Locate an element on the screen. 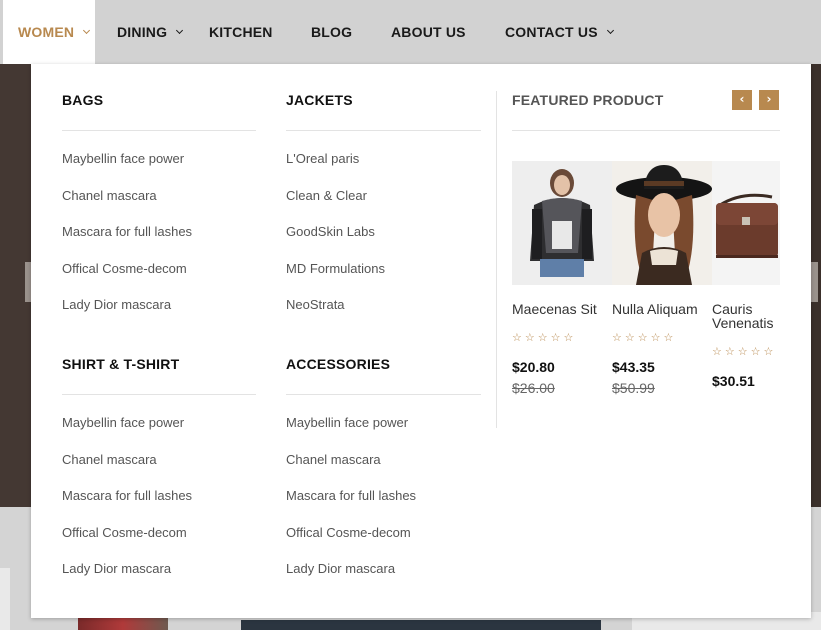  nav-item-contact-us: CONTACT US is located at coordinates (559, 32).